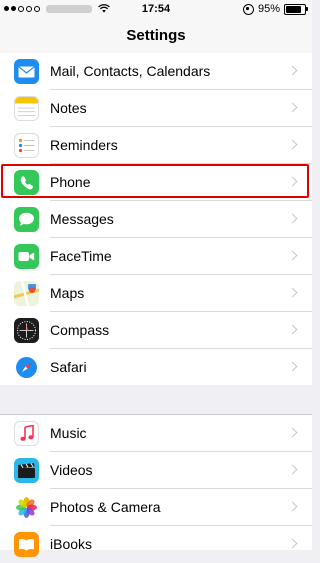 The image size is (320, 563). What do you see at coordinates (26, 145) in the screenshot?
I see `reminders-icon` at bounding box center [26, 145].